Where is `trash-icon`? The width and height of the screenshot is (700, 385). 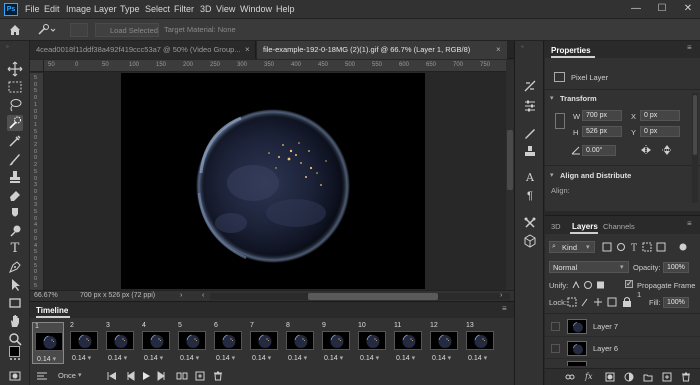 trash-icon is located at coordinates (686, 377).